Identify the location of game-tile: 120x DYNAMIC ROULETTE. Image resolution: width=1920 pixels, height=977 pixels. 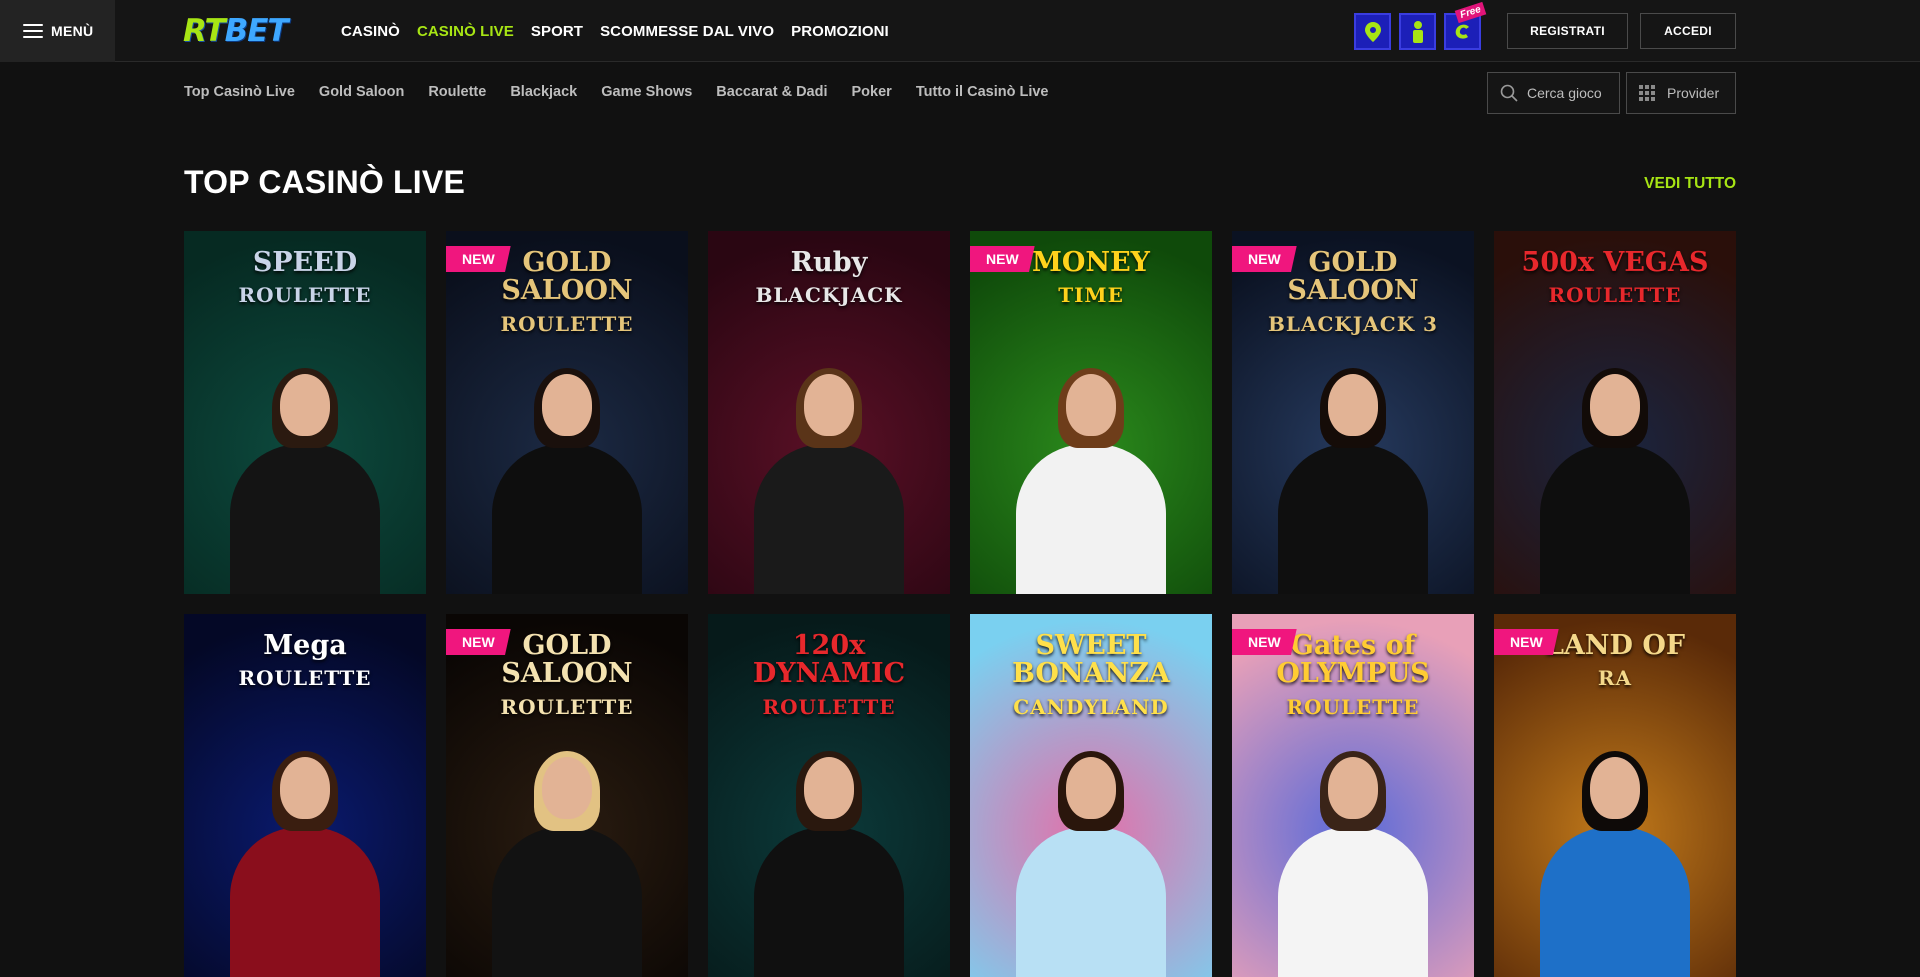
(829, 795).